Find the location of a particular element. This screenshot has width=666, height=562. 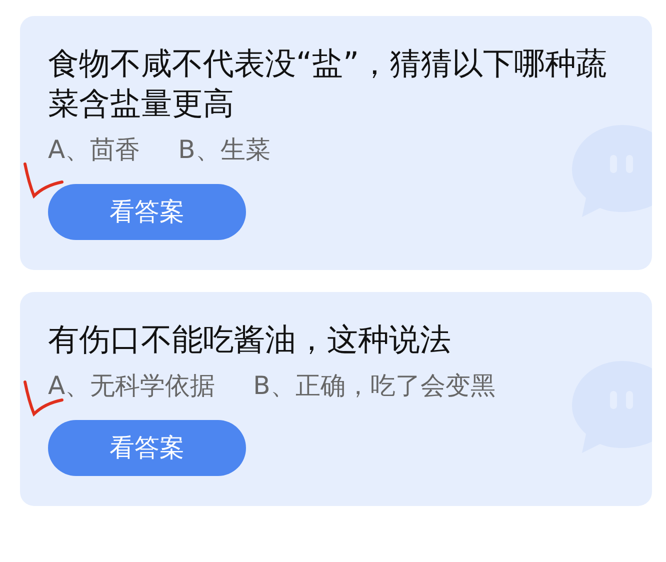

question-title: 食物不咸不代表没“盐”，猜猜以下哪种蔬菜含盐量更高 is located at coordinates (328, 84).